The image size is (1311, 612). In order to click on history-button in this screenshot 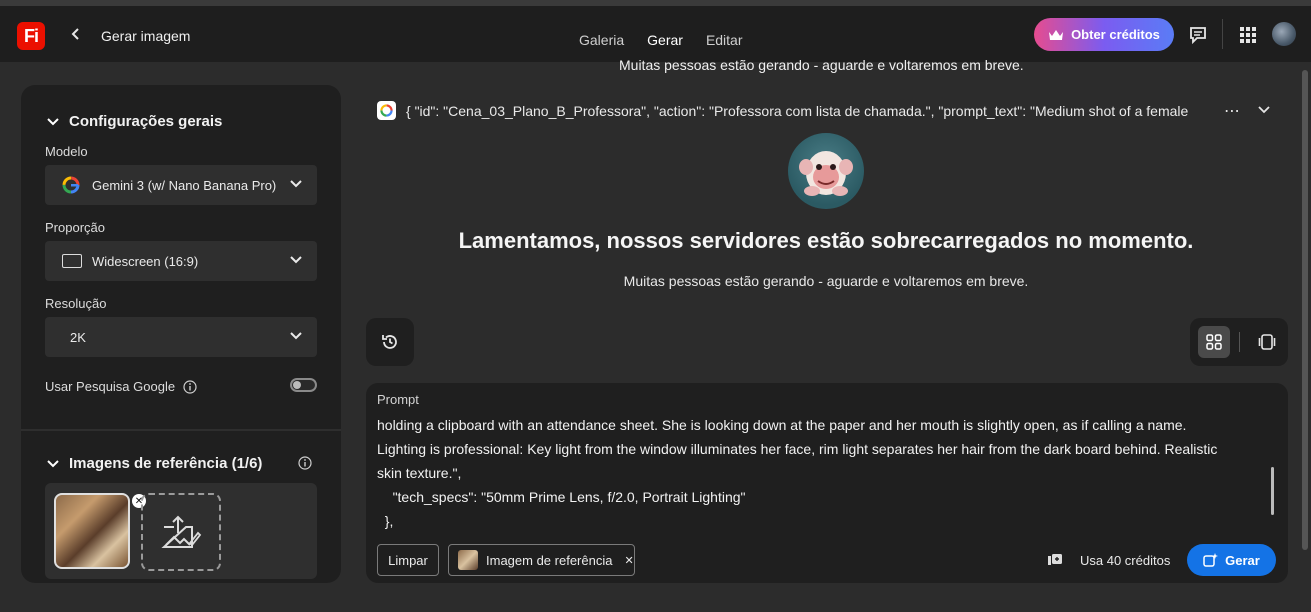, I will do `click(390, 342)`.